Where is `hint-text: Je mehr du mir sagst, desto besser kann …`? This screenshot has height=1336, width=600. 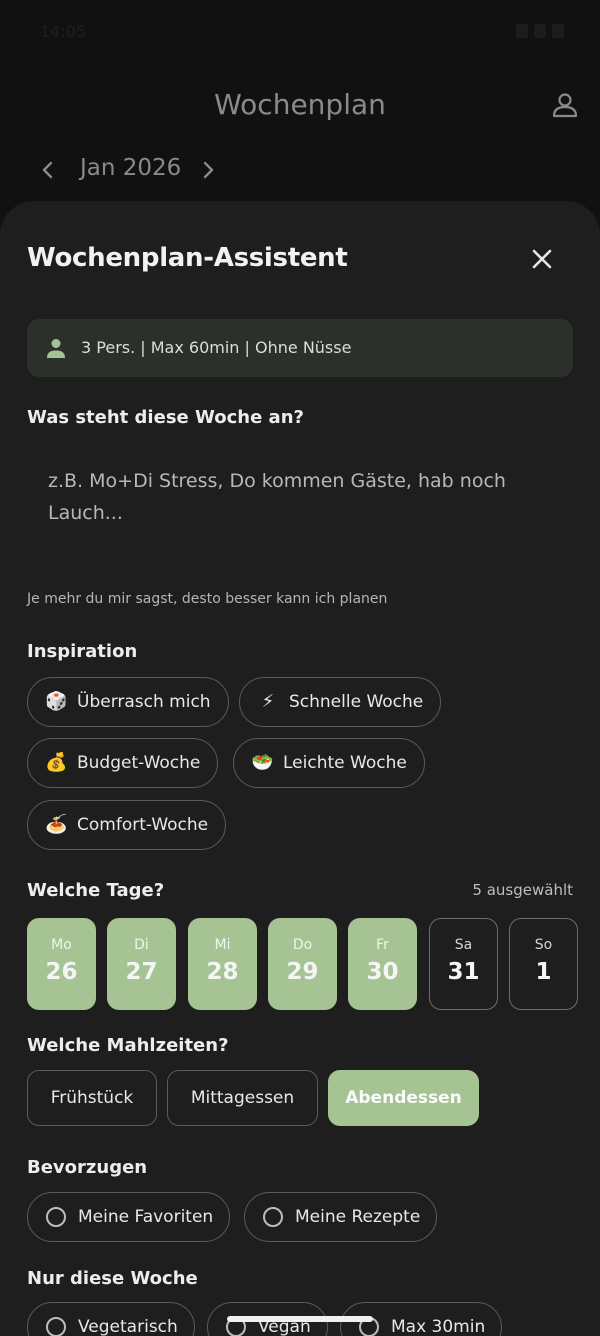
hint-text: Je mehr du mir sagst, desto besser kann … is located at coordinates (207, 599).